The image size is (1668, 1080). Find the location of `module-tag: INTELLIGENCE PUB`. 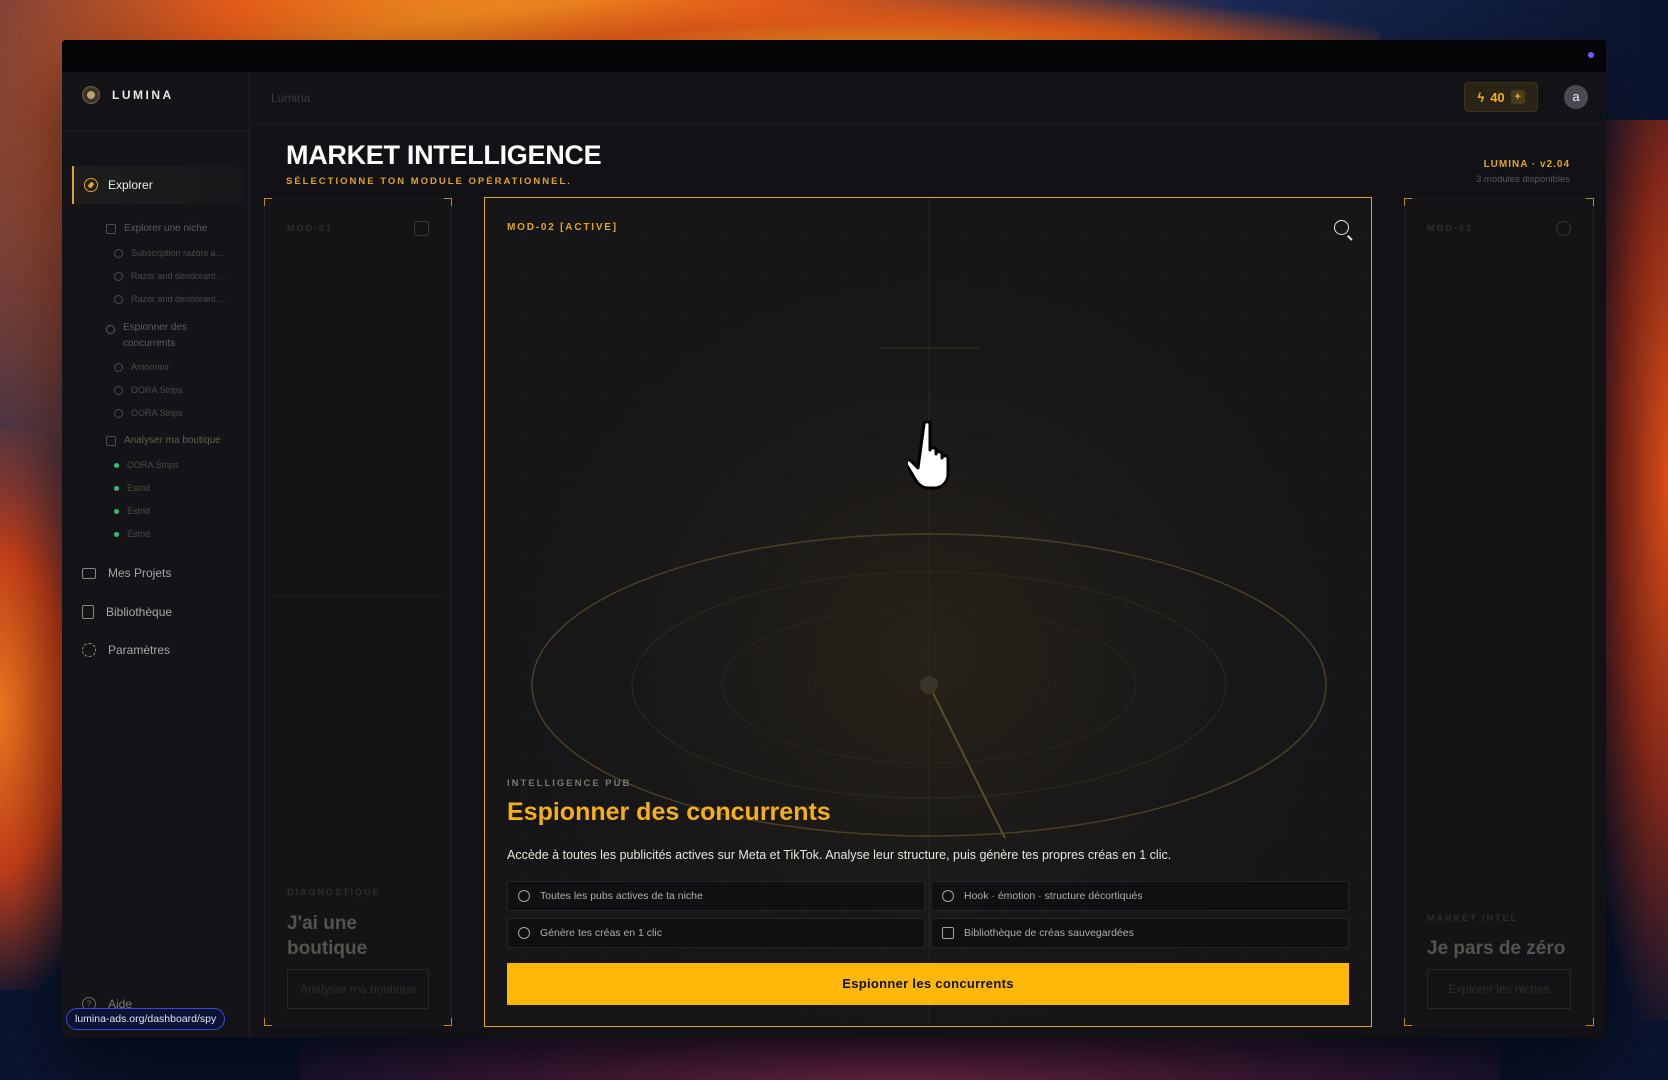

module-tag: INTELLIGENCE PUB is located at coordinates (569, 783).